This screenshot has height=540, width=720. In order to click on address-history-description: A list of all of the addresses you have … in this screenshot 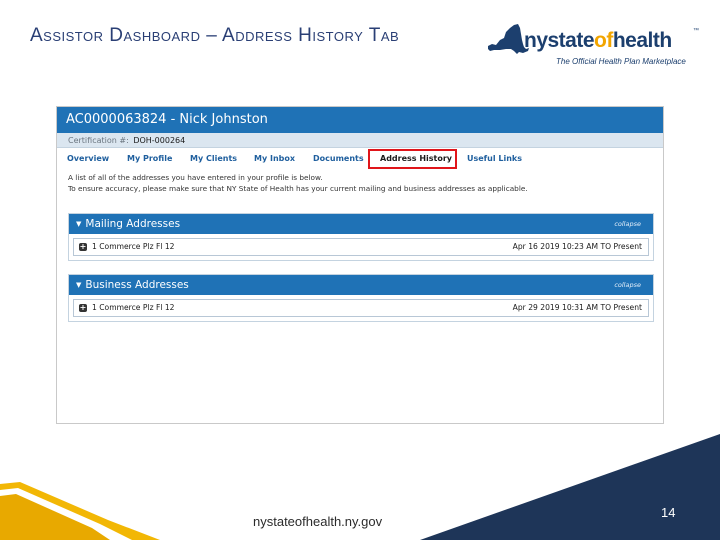, I will do `click(360, 183)`.